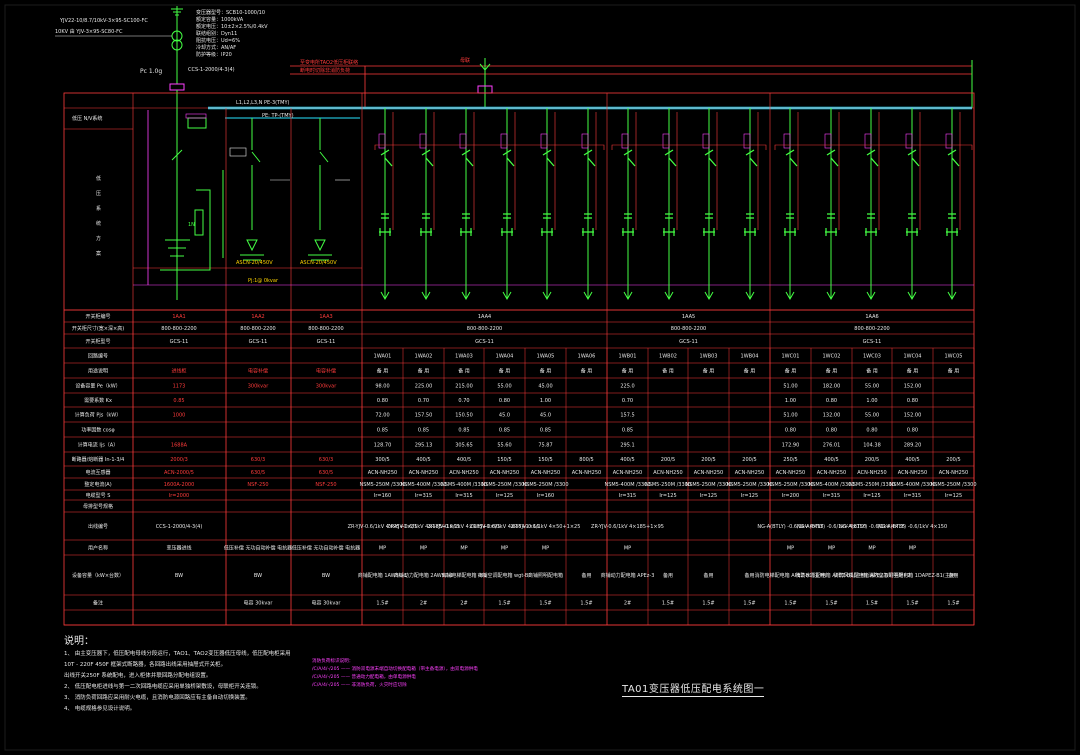 The image size is (1080, 755). Describe the element at coordinates (179, 342) in the screenshot. I see `left-panel-cell: GCS-11` at that location.